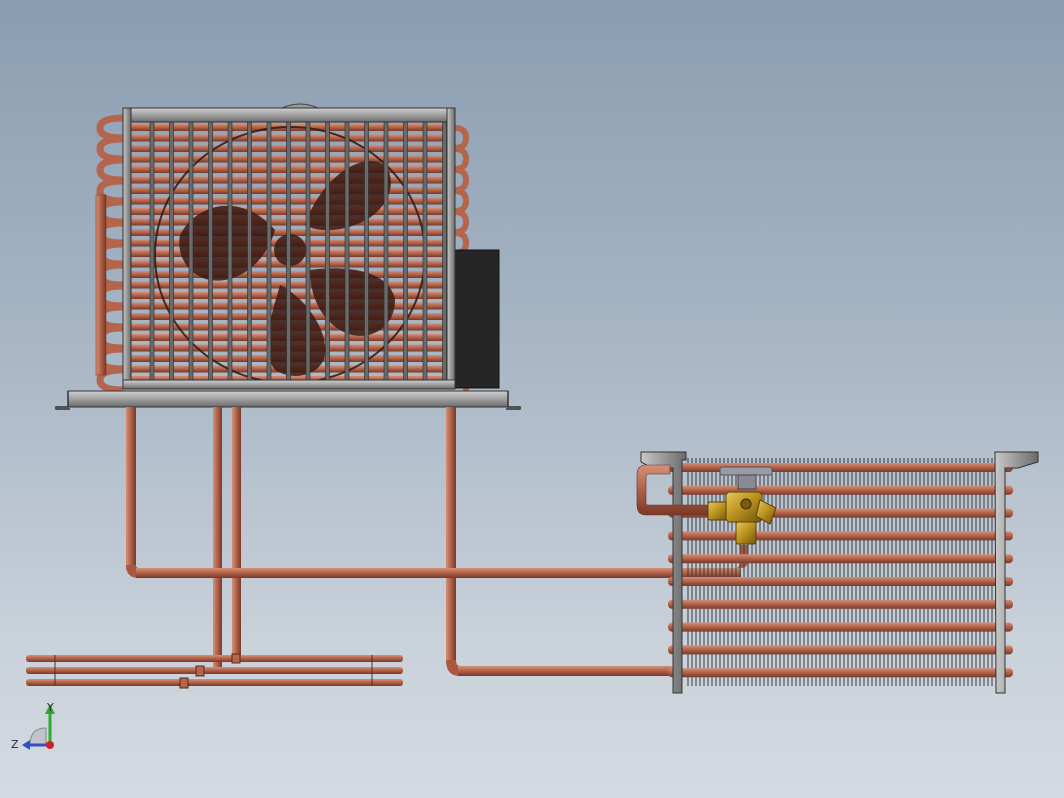  Describe the element at coordinates (453, 668) in the screenshot. I see `pipe-bend-lower-left` at that location.